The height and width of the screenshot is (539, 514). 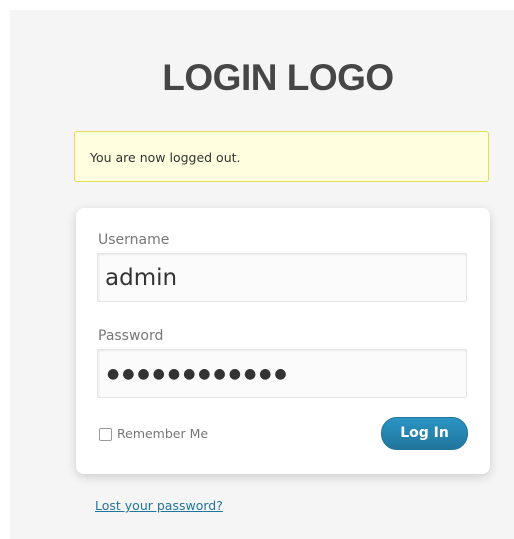 I want to click on remember-me-label: Remember Me, so click(x=162, y=434).